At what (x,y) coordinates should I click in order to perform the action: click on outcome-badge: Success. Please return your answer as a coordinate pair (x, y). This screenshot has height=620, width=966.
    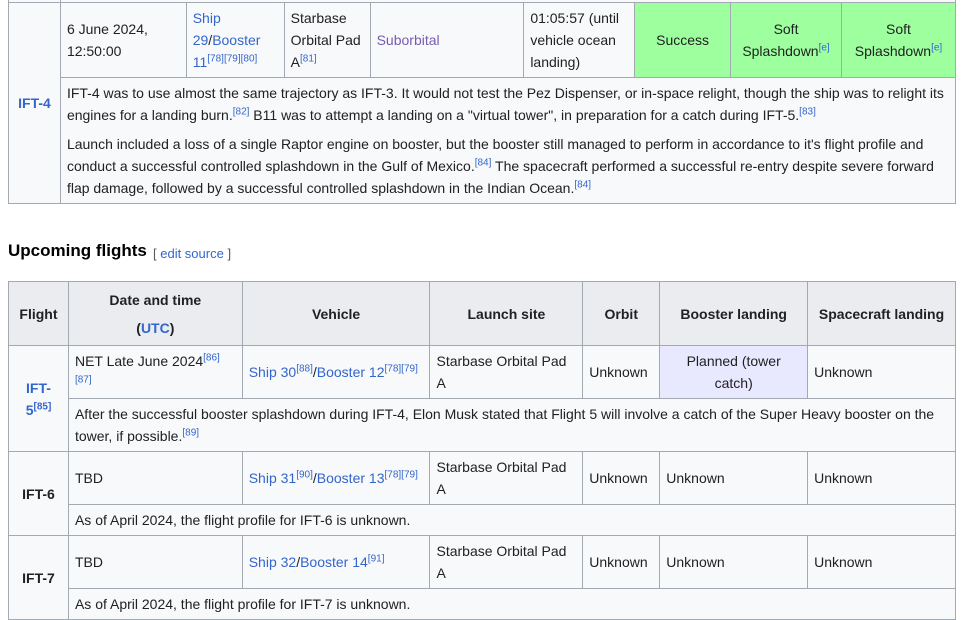
    Looking at the image, I should click on (683, 40).